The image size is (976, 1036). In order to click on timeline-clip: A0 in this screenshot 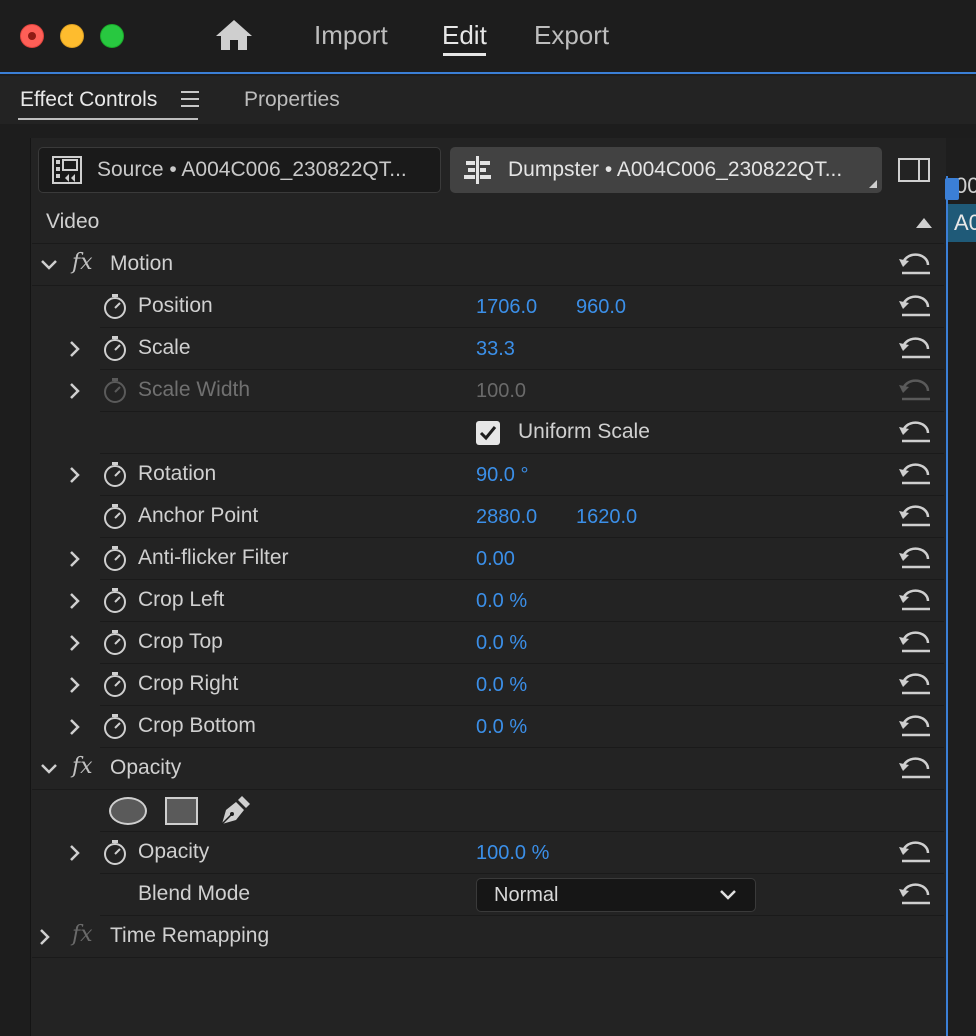, I will do `click(962, 223)`.